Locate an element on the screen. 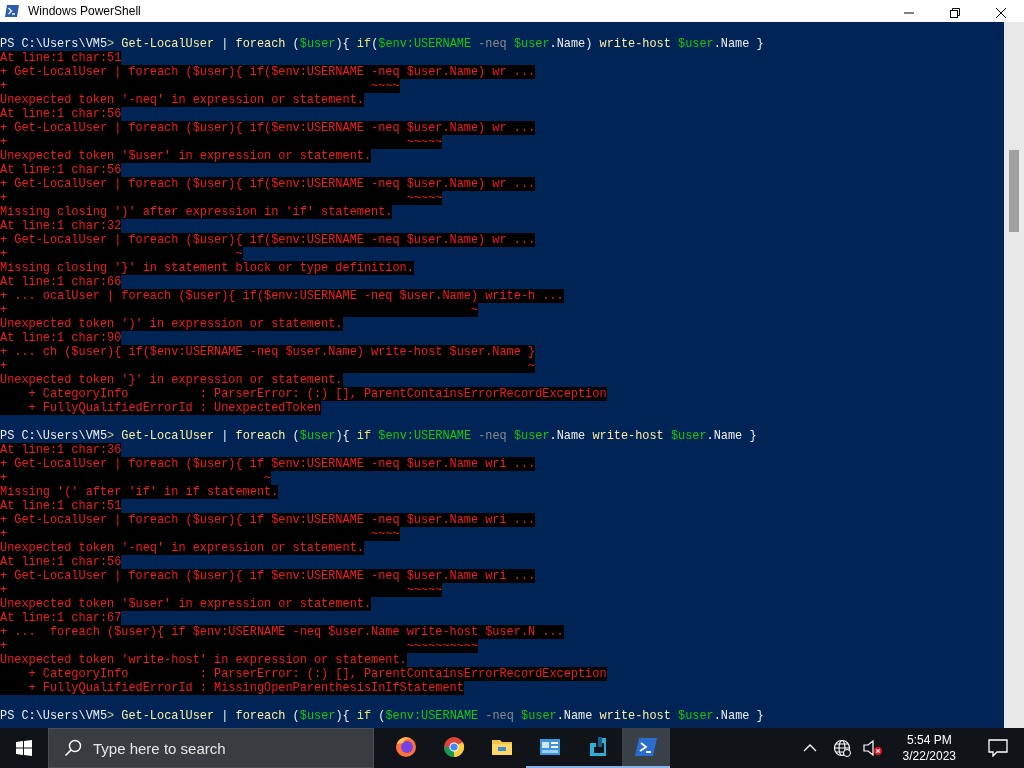 This screenshot has height=768, width=1024. scrollbar-thumb is located at coordinates (1014, 191).